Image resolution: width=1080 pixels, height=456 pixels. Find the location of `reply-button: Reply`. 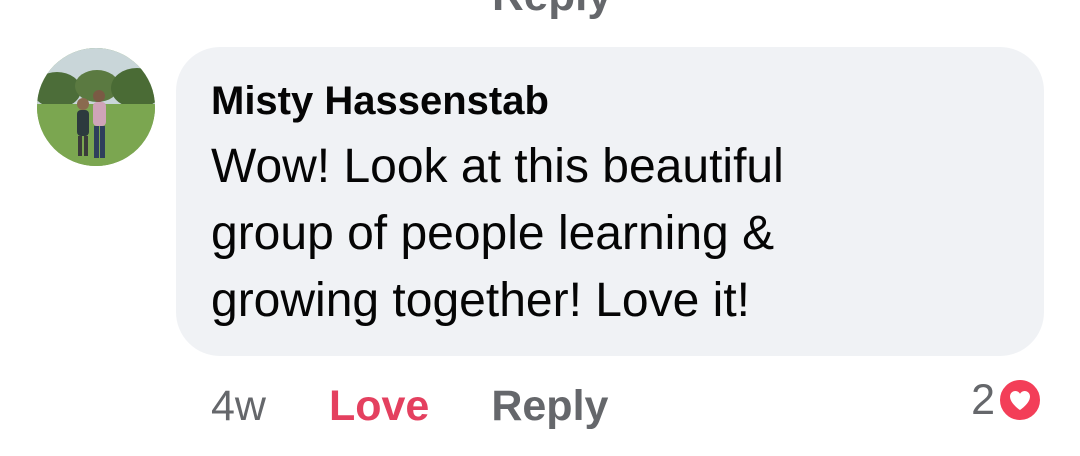

reply-button: Reply is located at coordinates (549, 406).